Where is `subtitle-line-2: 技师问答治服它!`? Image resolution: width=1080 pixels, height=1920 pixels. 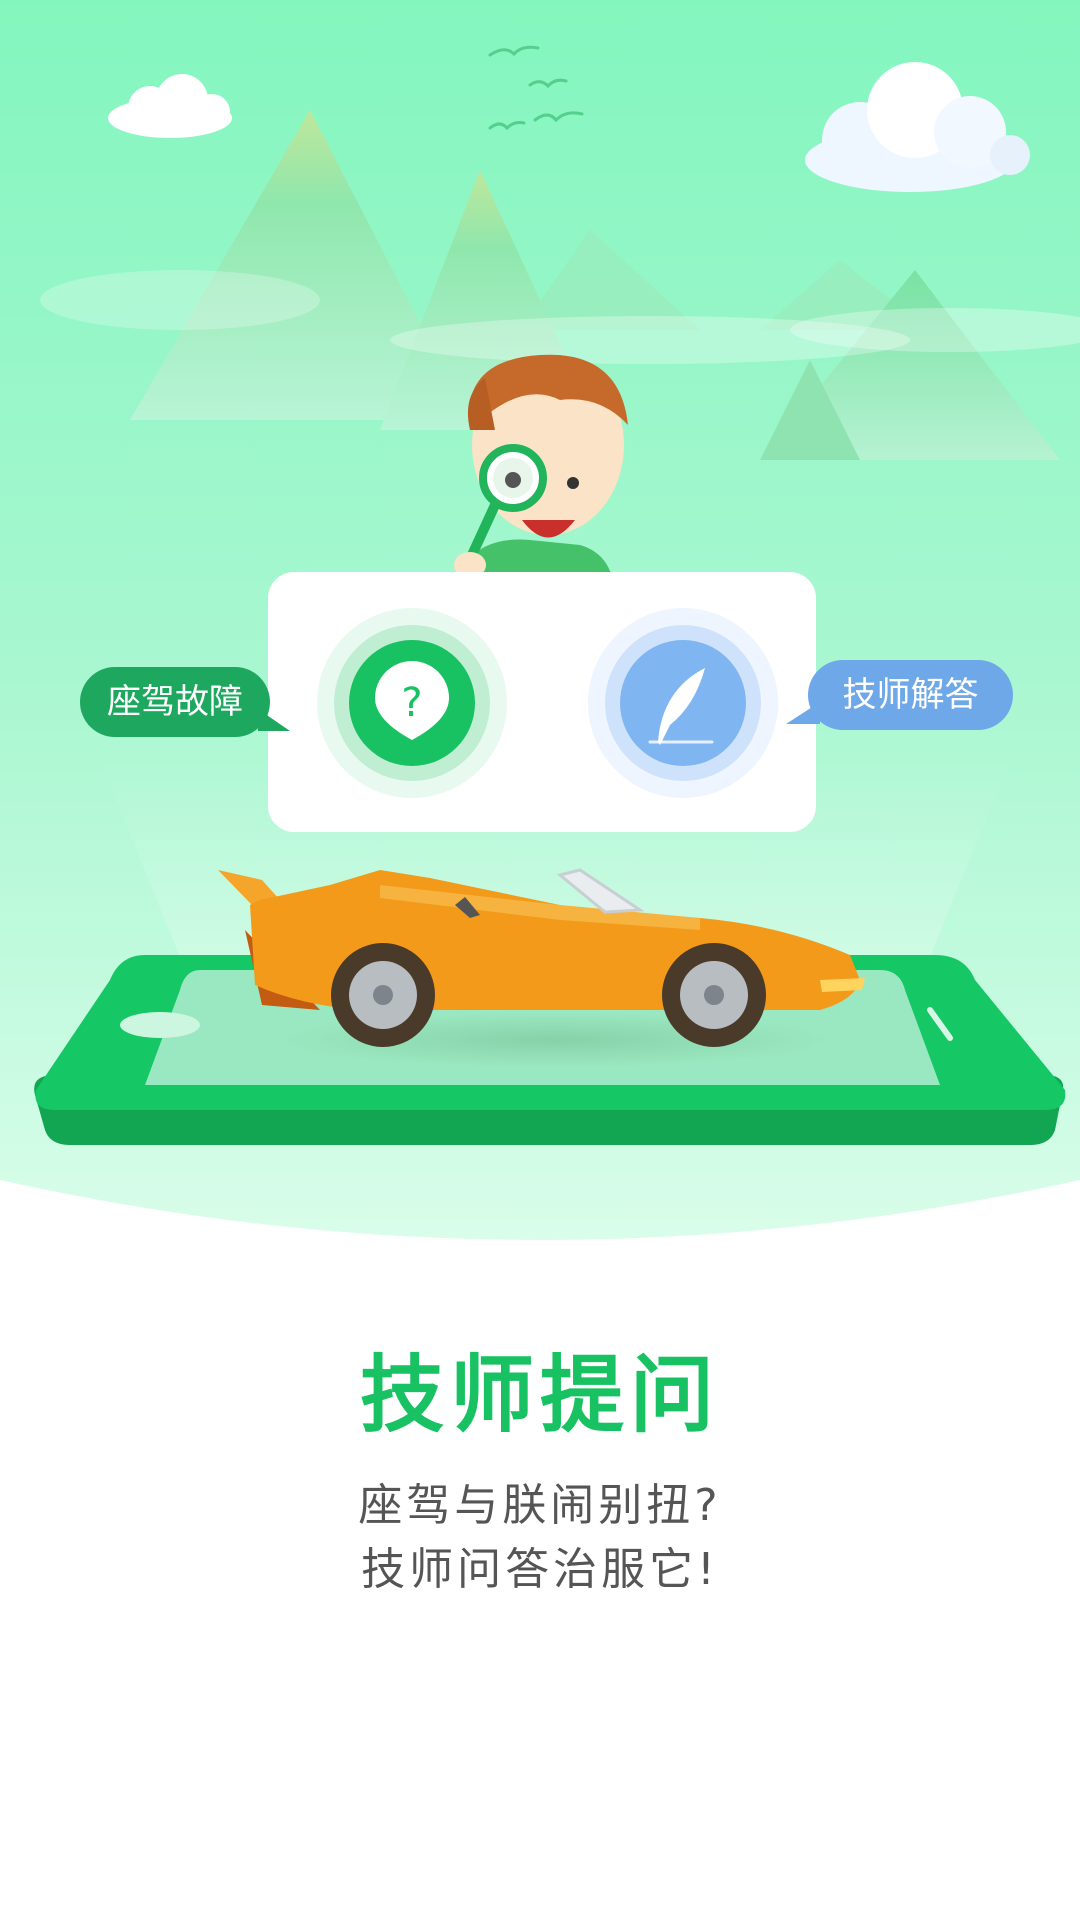 subtitle-line-2: 技师问答治服它! is located at coordinates (540, 1569).